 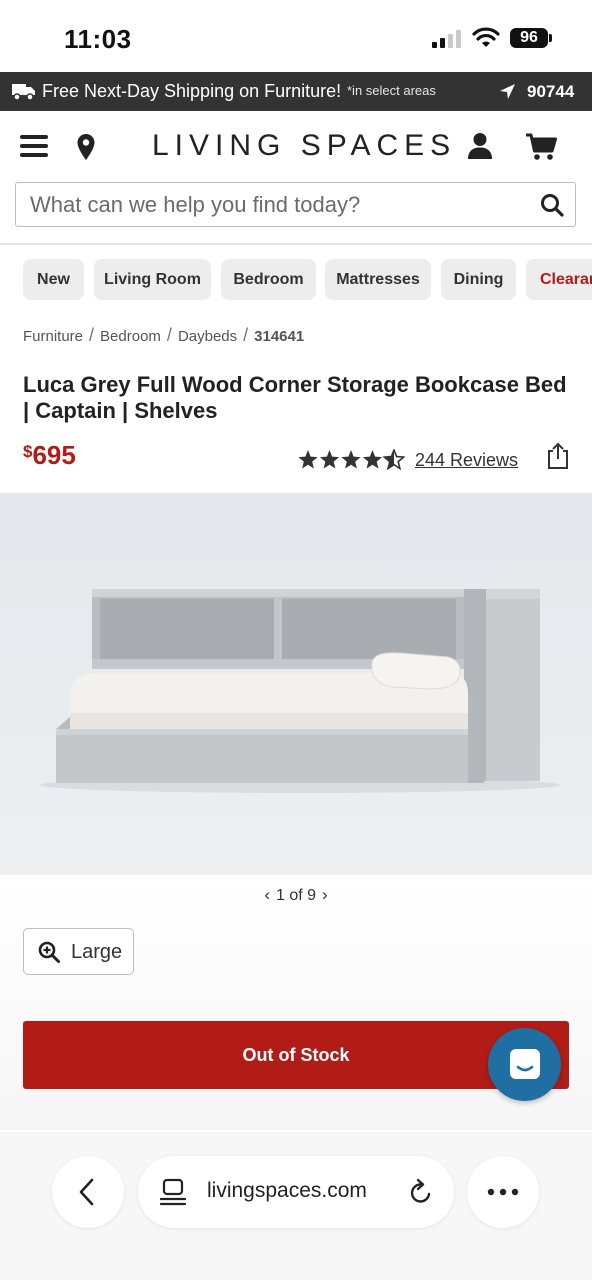 I want to click on image-pager: ‹ 1 of 9 ›, so click(x=296, y=895).